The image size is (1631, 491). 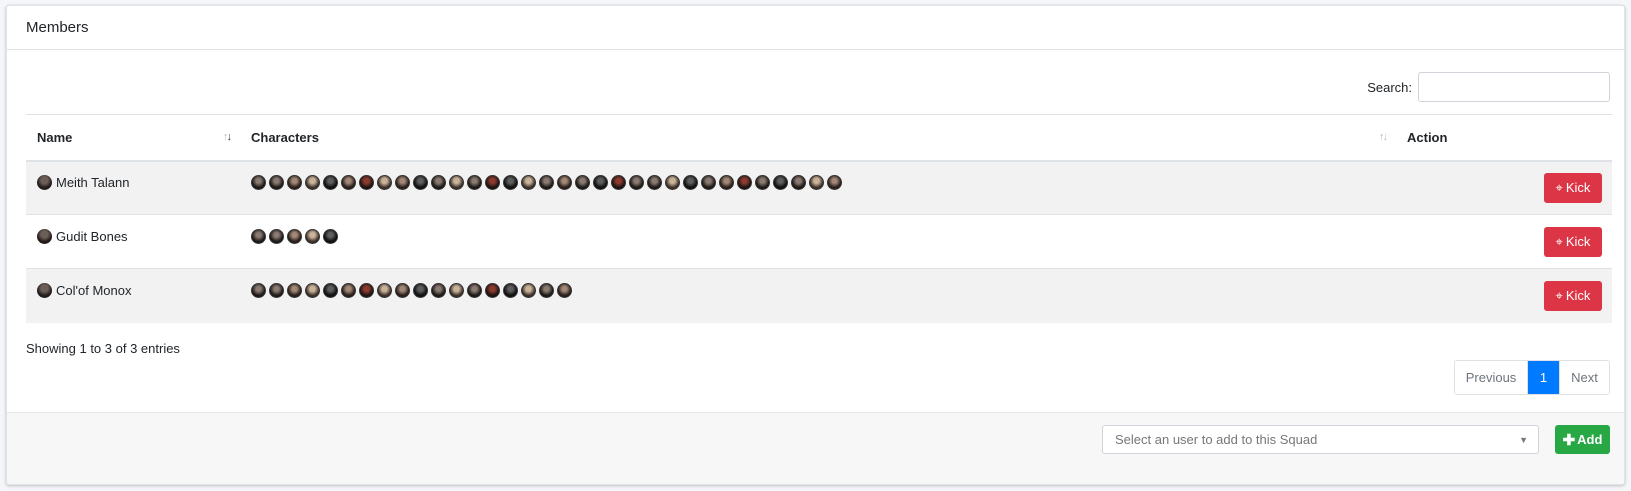 I want to click on search-row: Search:, so click(x=1488, y=87).